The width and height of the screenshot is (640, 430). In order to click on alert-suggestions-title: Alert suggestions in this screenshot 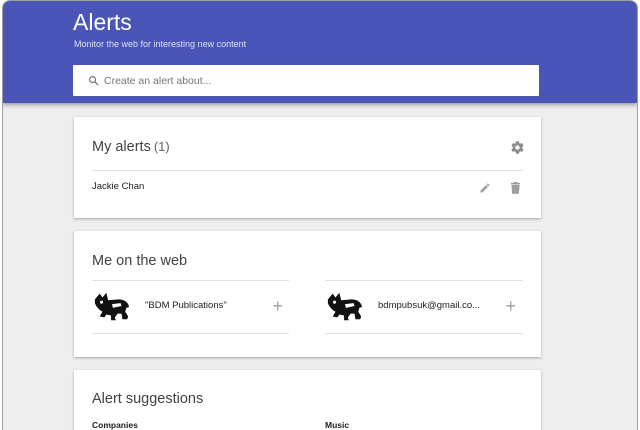, I will do `click(148, 399)`.